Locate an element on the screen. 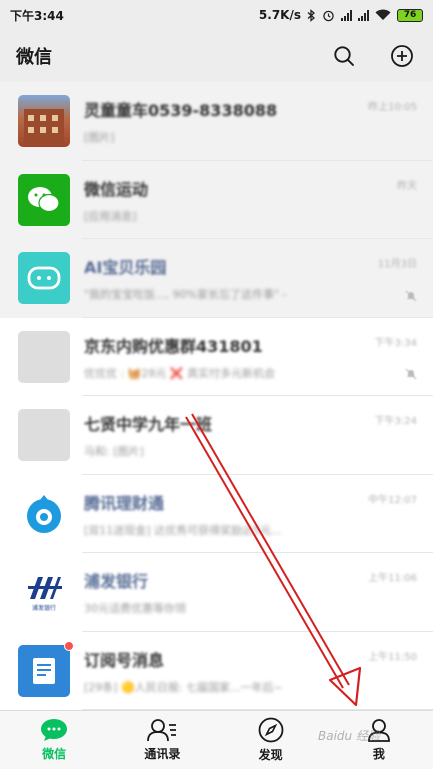 The width and height of the screenshot is (433, 769). search-icon is located at coordinates (344, 56).